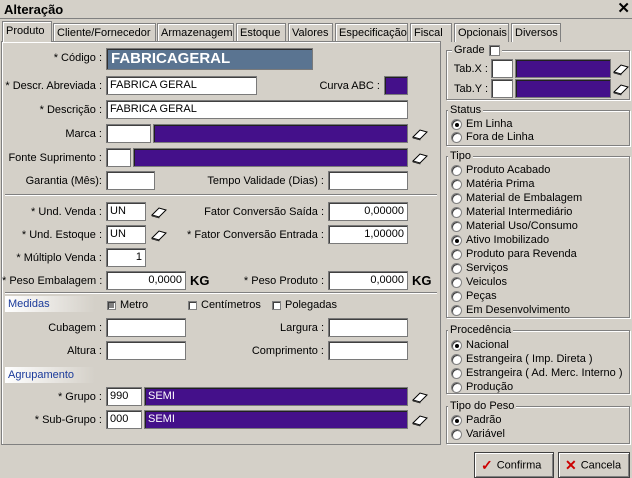 The image size is (632, 478). Describe the element at coordinates (283, 281) in the screenshot. I see `peso-produto-label: * Peso Produto :` at that location.